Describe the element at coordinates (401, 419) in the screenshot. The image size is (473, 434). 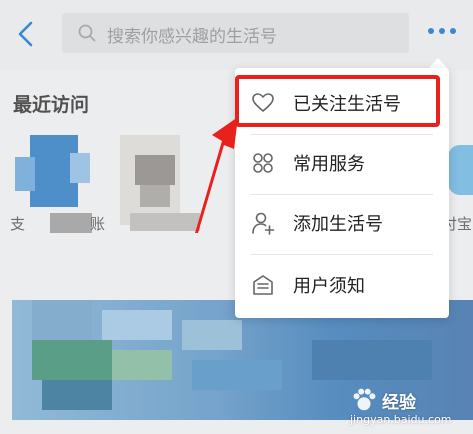
I see `watermark-url: jingyan.baidu.com` at that location.